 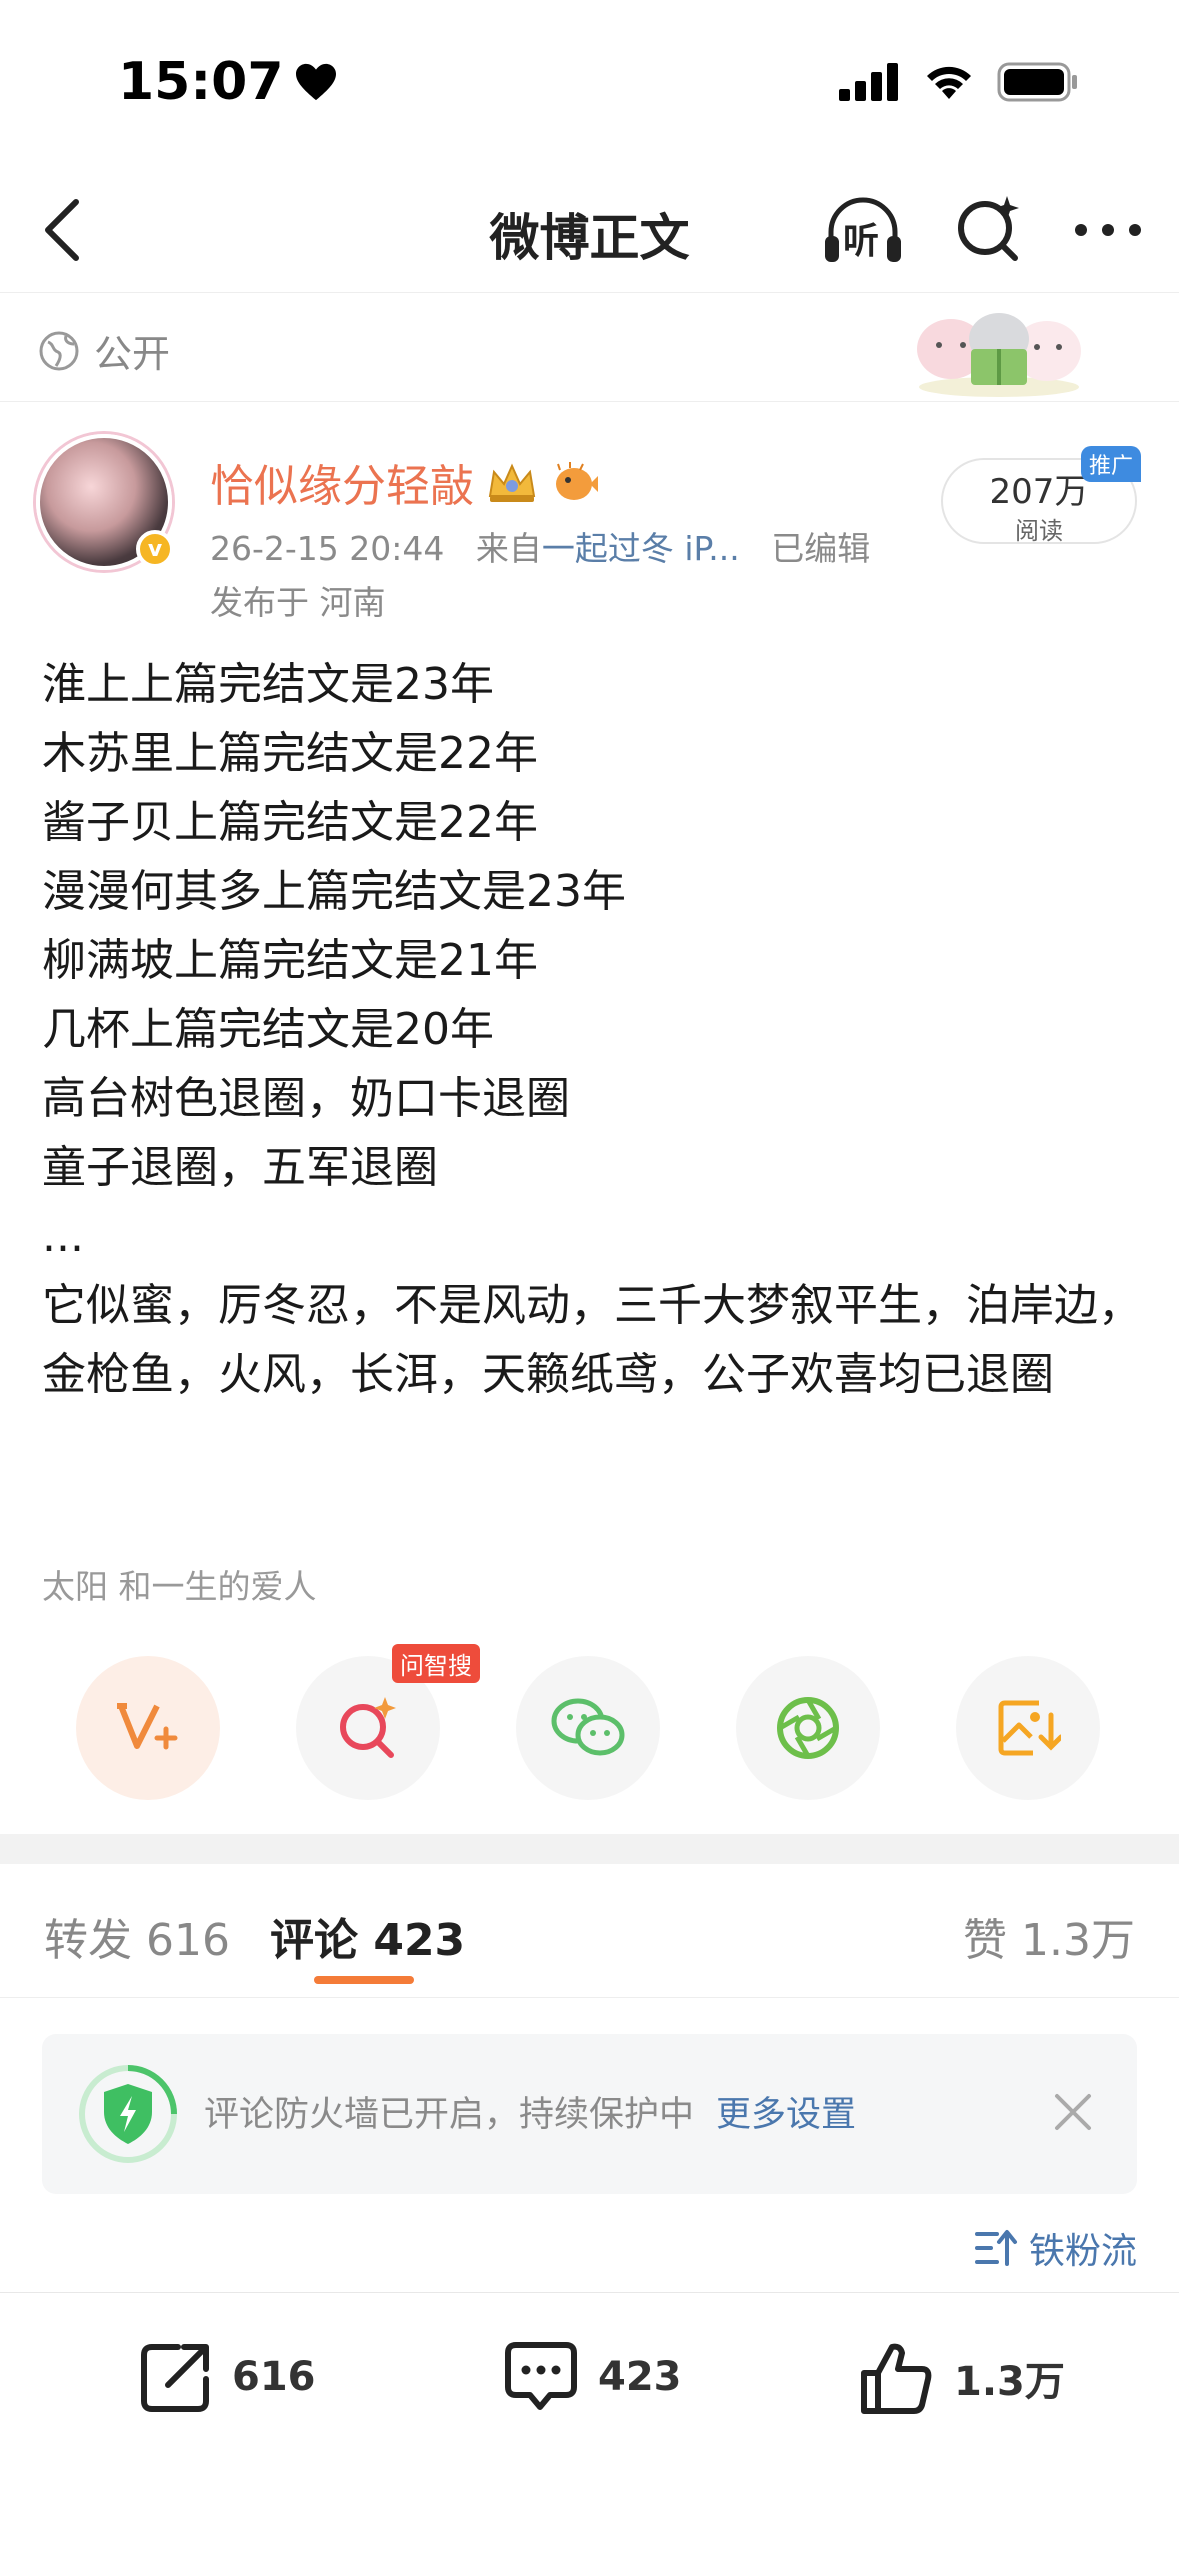 I want to click on tab-repost-label: 转发, so click(x=88, y=1940).